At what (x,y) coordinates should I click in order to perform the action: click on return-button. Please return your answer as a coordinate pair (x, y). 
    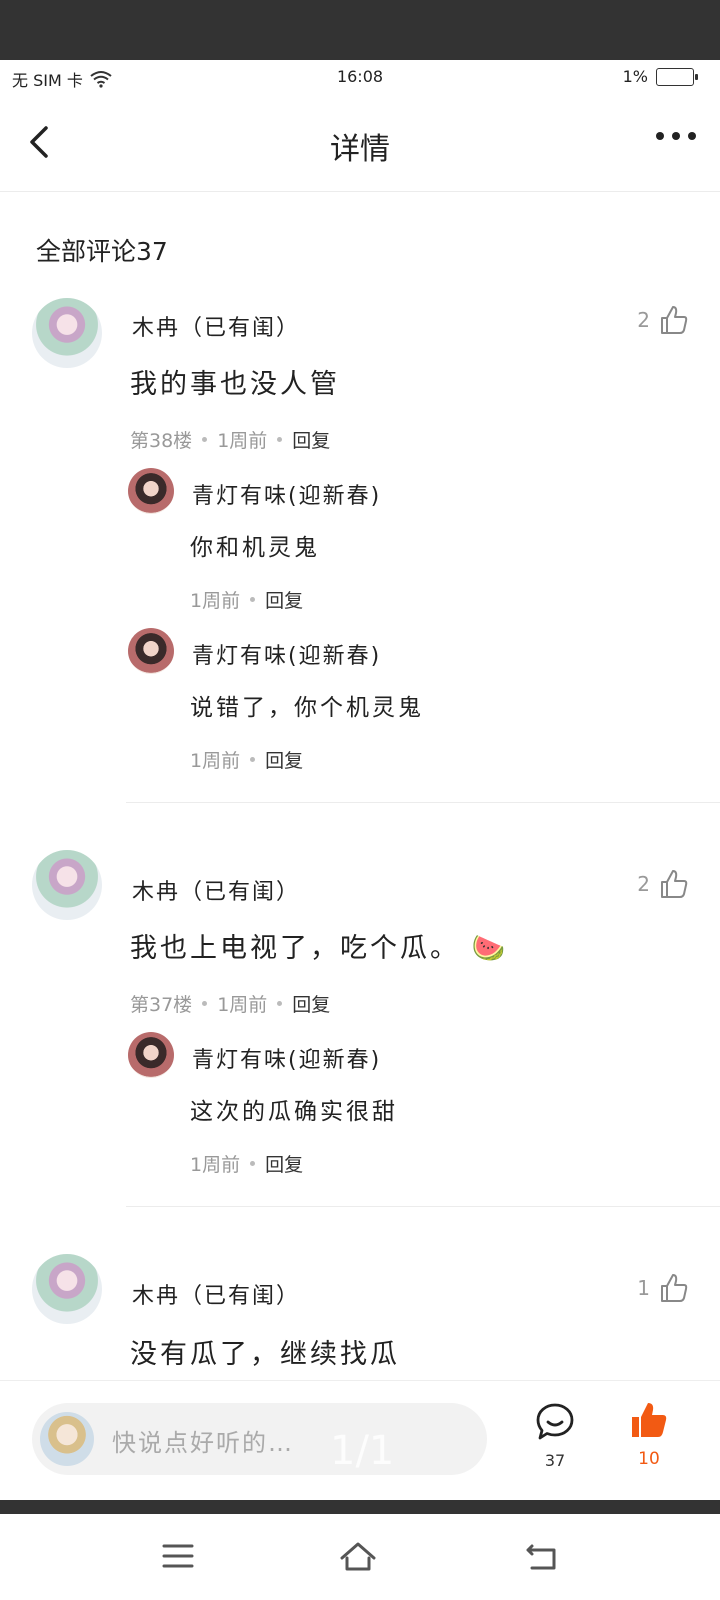
    Looking at the image, I should click on (542, 1556).